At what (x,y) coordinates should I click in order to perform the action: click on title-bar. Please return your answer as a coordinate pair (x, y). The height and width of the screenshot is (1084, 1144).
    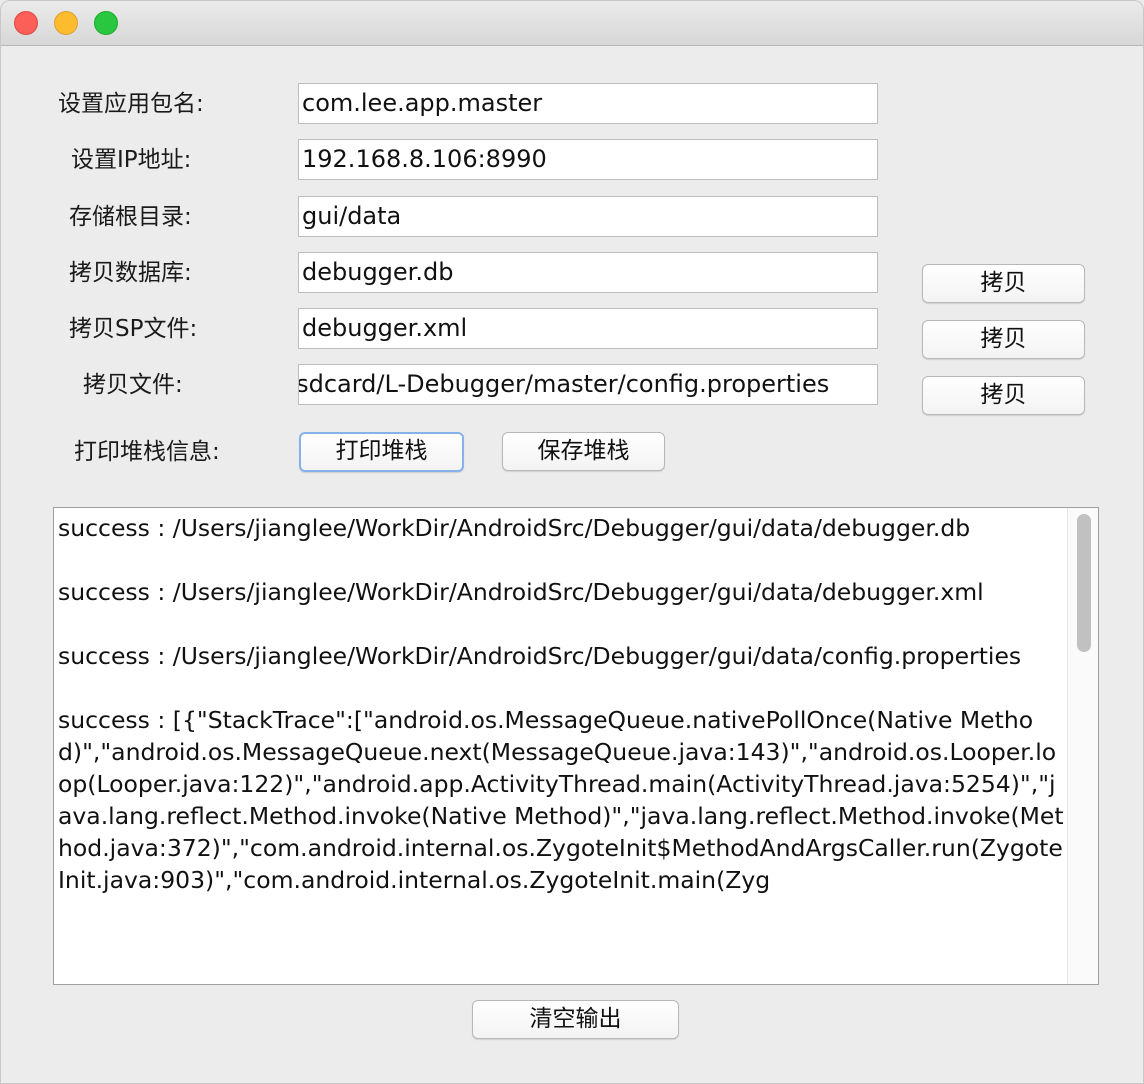
    Looking at the image, I should click on (572, 23).